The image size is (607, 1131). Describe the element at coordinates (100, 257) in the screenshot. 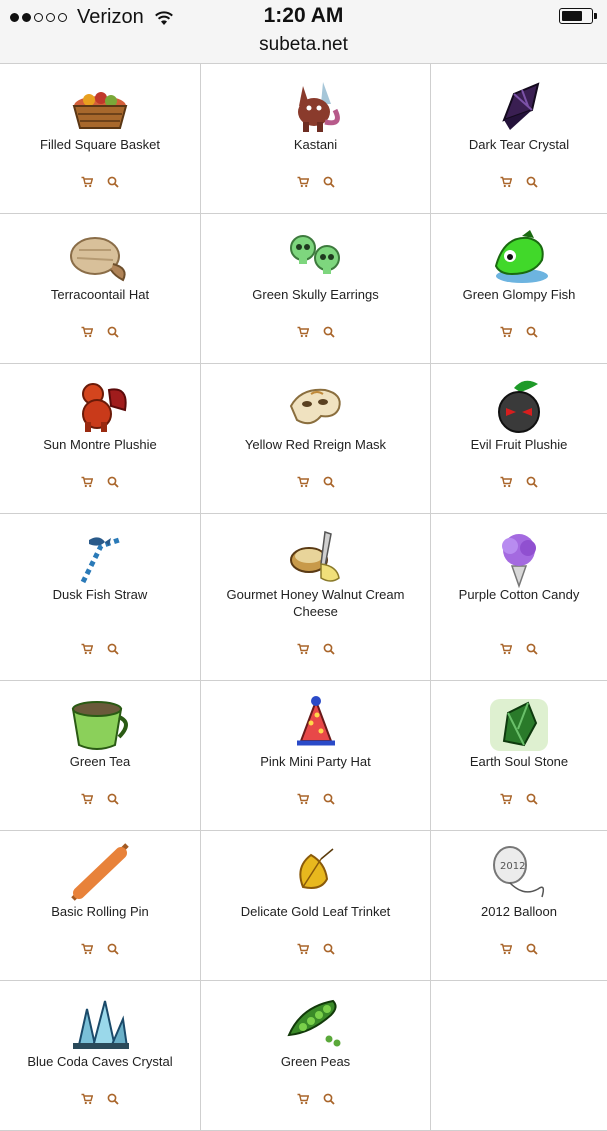

I see `fur-hat-icon` at that location.